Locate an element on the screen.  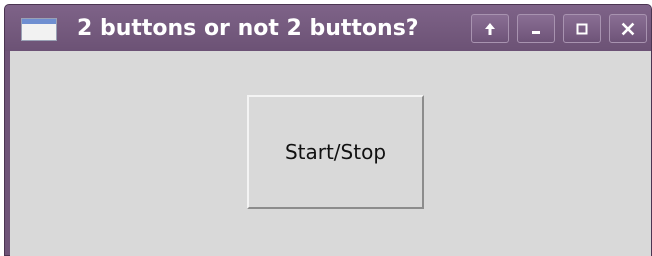
close-button is located at coordinates (628, 28).